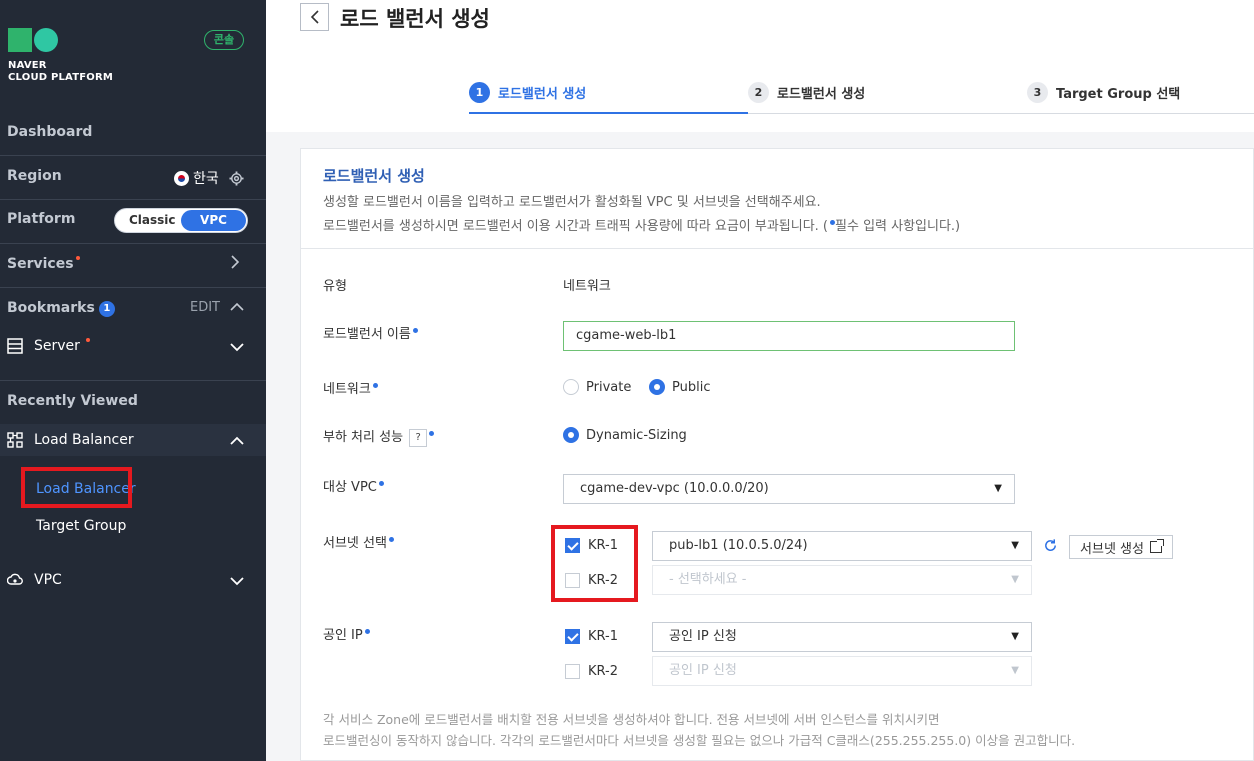 This screenshot has width=1254, height=761. What do you see at coordinates (842, 637) in the screenshot?
I see `ip-kr1-select: 공인 IP 신청 ▼` at bounding box center [842, 637].